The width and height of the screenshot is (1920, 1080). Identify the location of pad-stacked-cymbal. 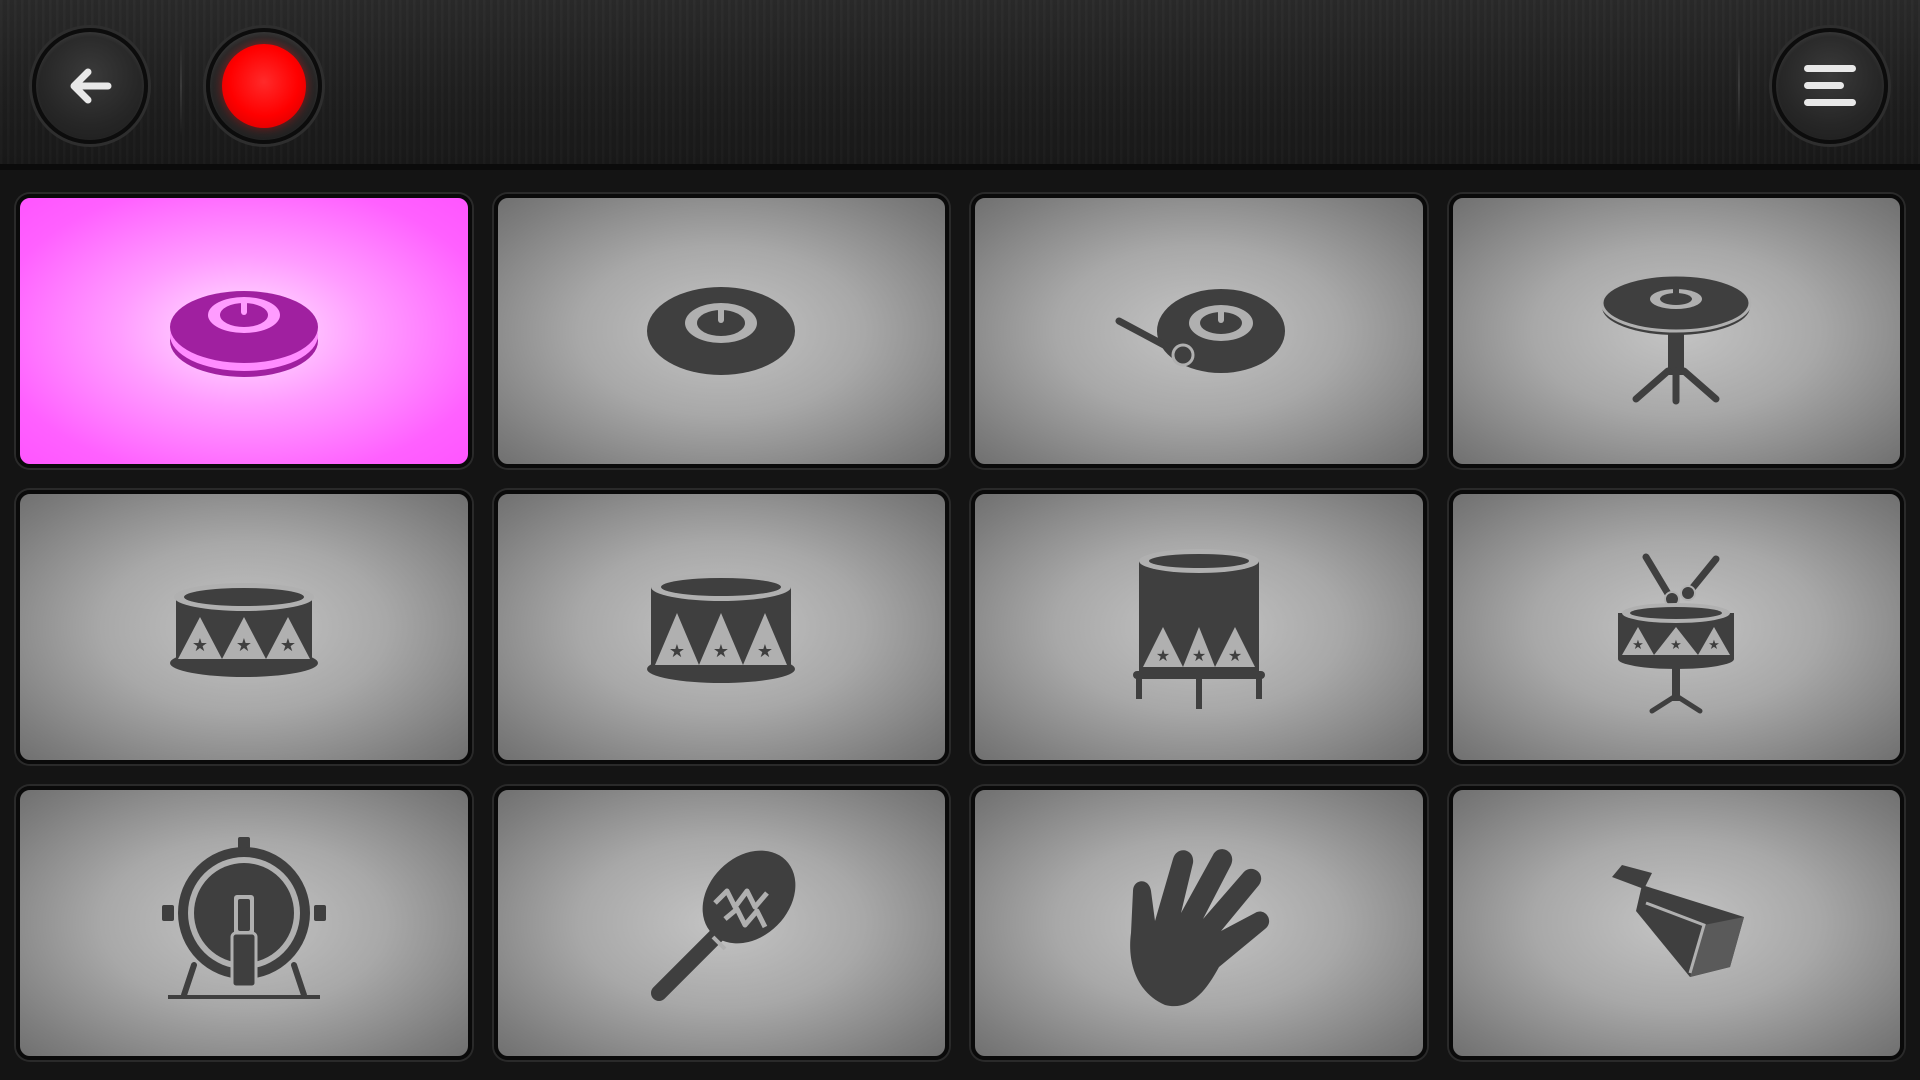
(244, 331).